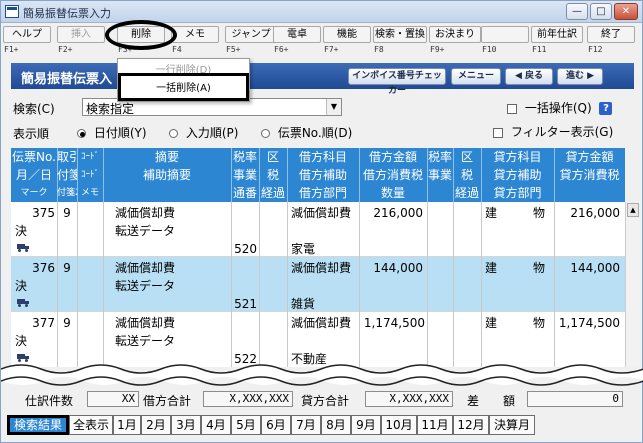  Describe the element at coordinates (439, 175) in the screenshot. I see `col-header-credit-business: 事業` at that location.